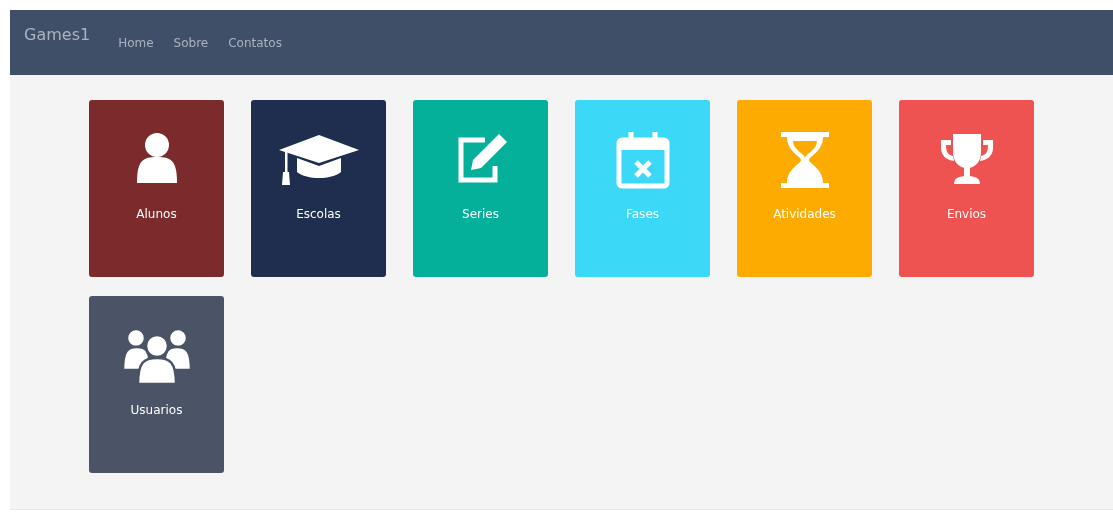 The image size is (1113, 520). Describe the element at coordinates (966, 188) in the screenshot. I see `menu-tile: Envios` at that location.